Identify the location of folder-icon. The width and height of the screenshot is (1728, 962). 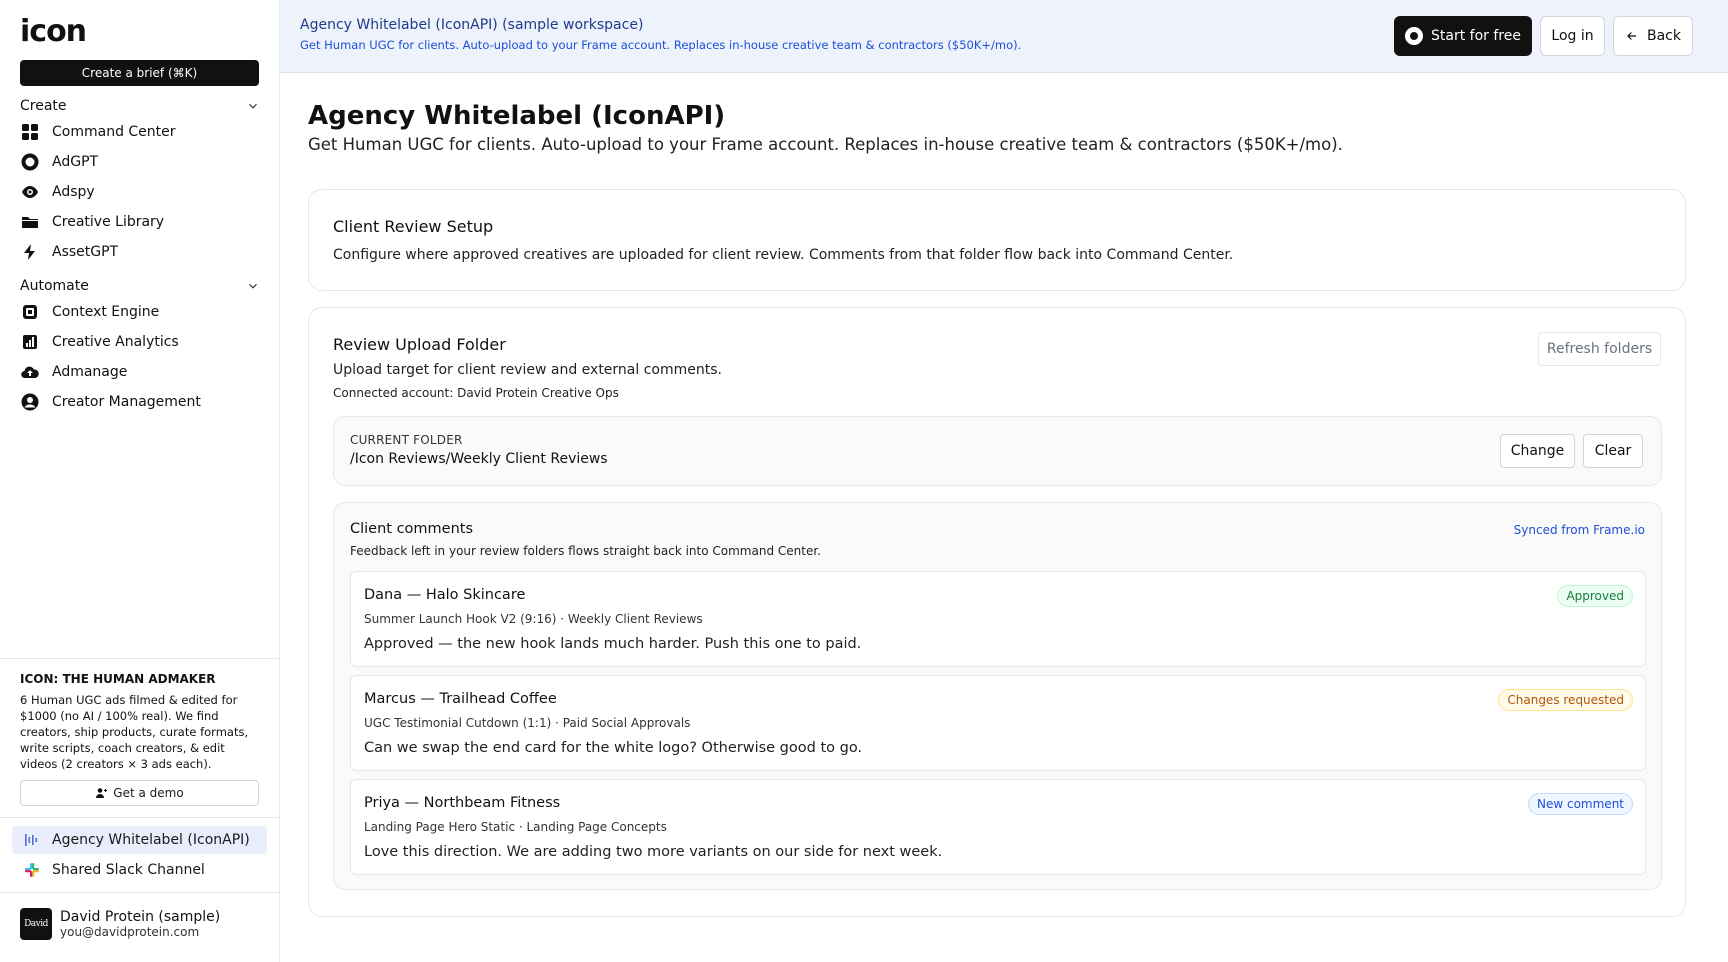
(30, 222).